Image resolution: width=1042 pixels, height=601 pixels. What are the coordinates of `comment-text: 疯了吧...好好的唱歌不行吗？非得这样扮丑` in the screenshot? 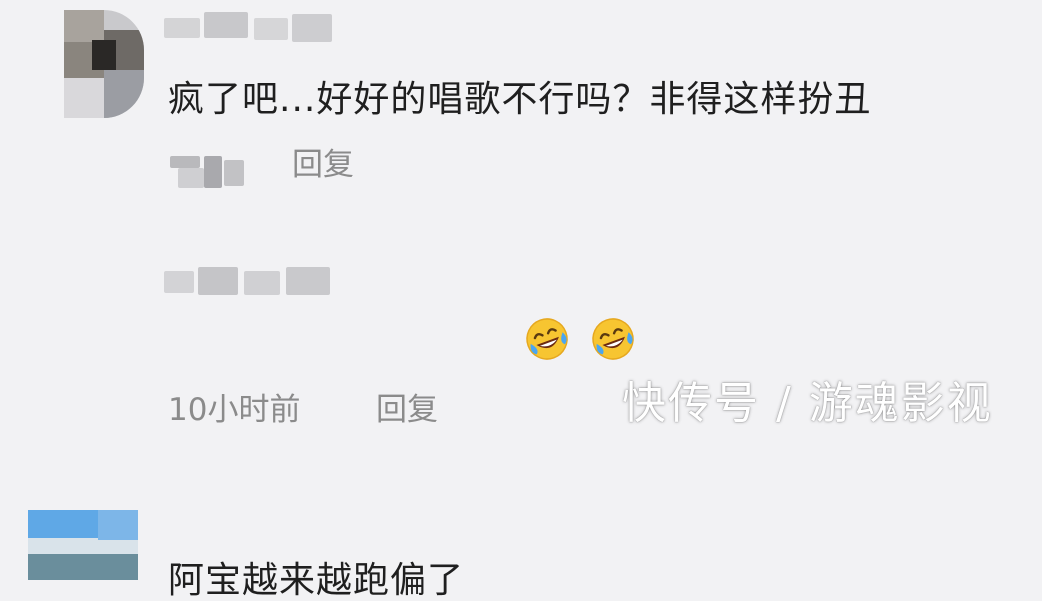 It's located at (520, 99).